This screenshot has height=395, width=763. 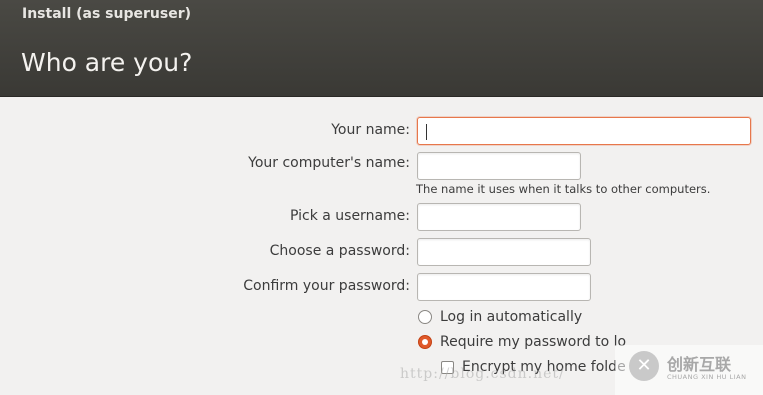 I want to click on computer-name-input, so click(x=499, y=166).